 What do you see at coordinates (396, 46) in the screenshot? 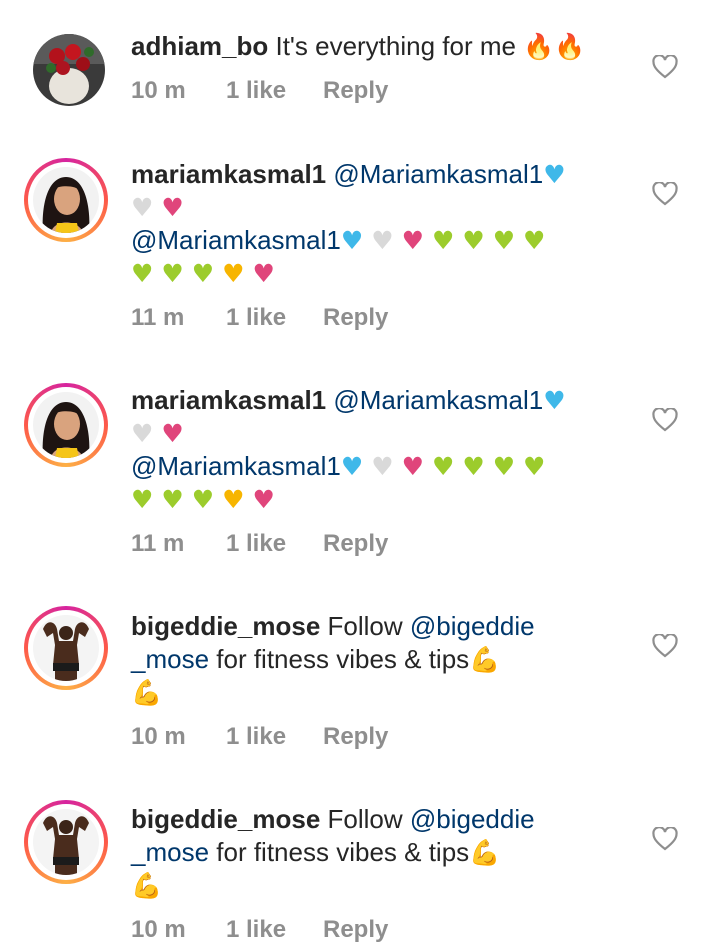
I see `comment-text: It's everything for me` at bounding box center [396, 46].